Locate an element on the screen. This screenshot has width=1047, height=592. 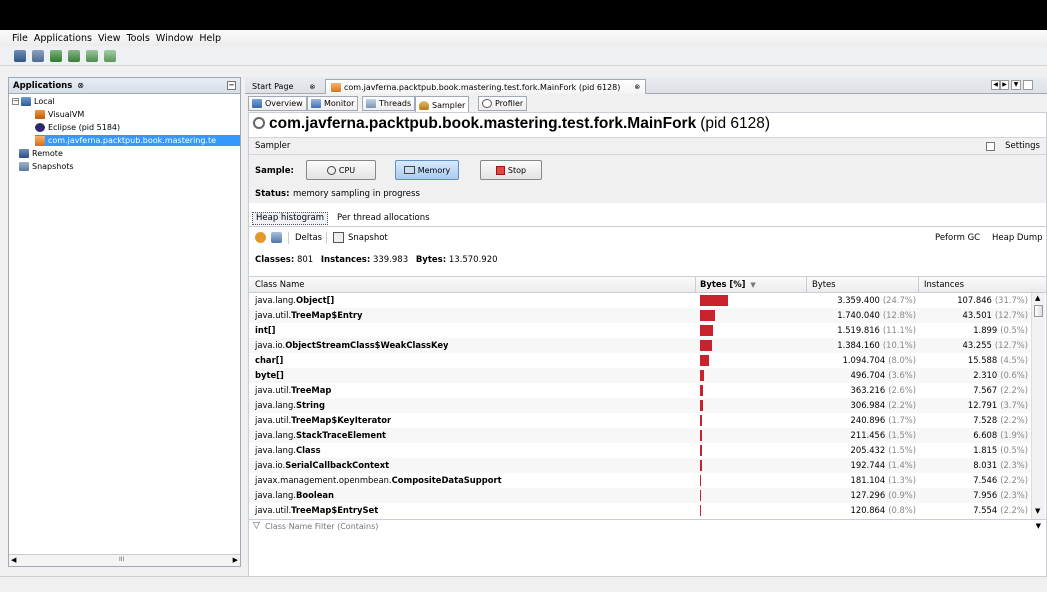
refresh-icon is located at coordinates (276, 237).